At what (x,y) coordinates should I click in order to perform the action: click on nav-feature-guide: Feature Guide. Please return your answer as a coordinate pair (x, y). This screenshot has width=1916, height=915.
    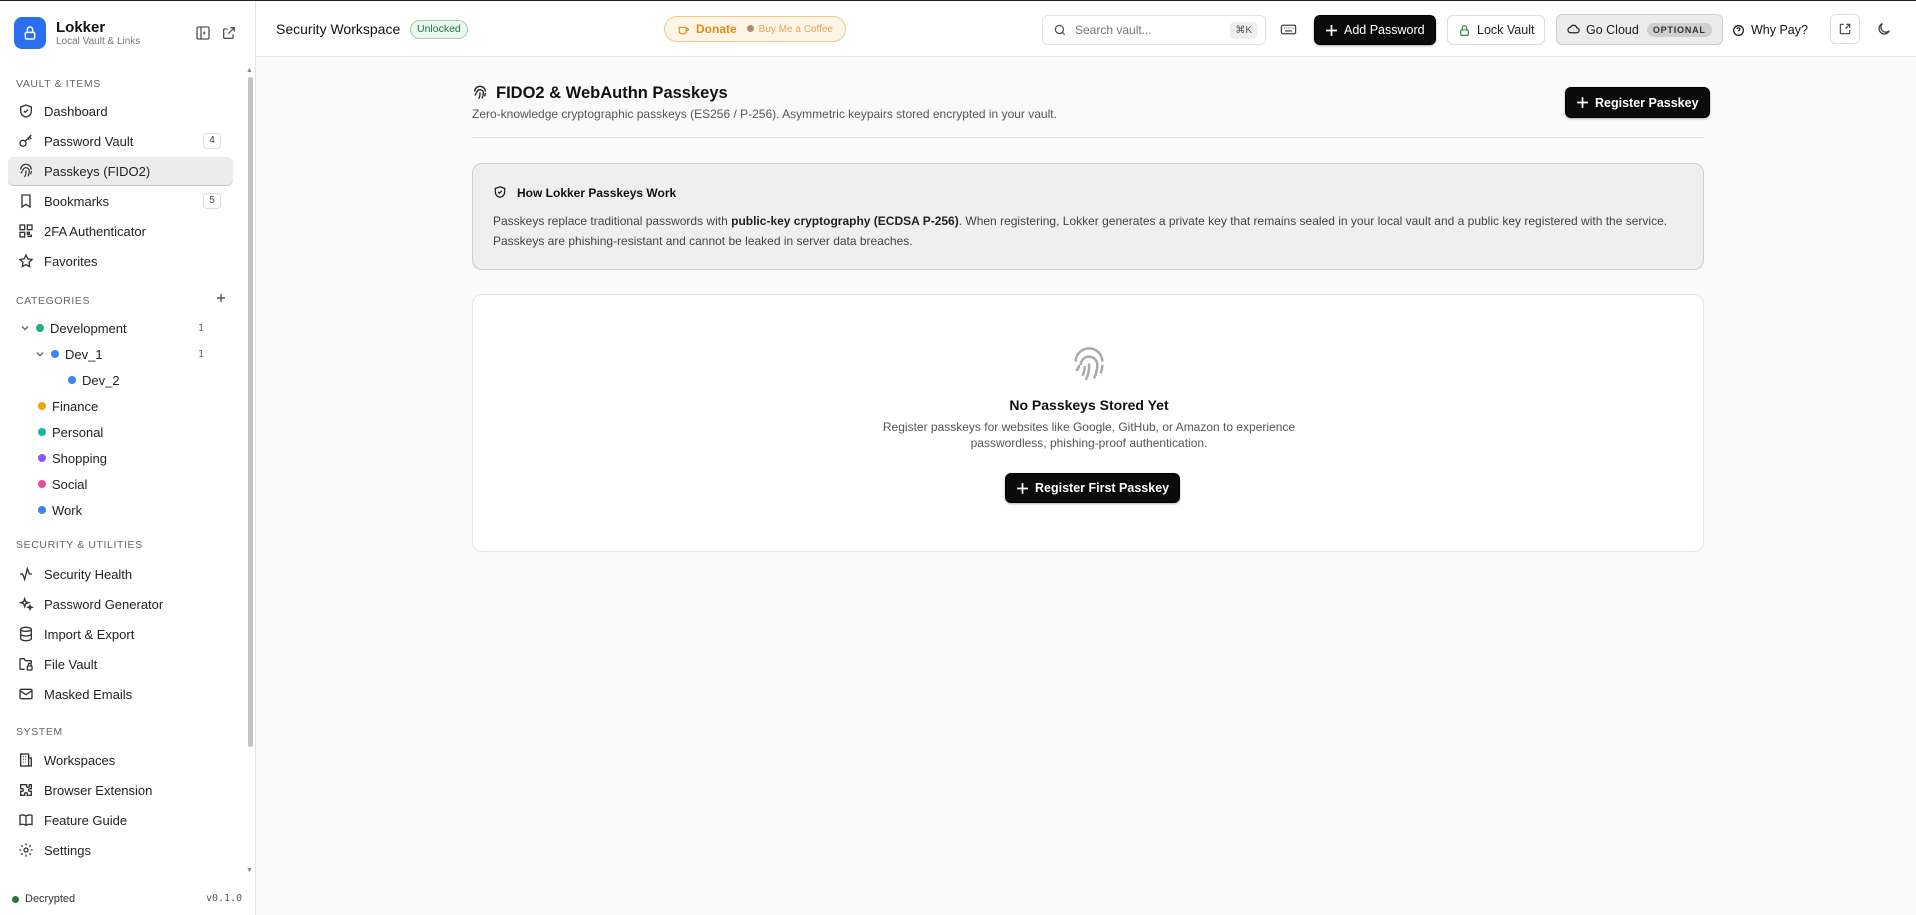
    Looking at the image, I should click on (120, 820).